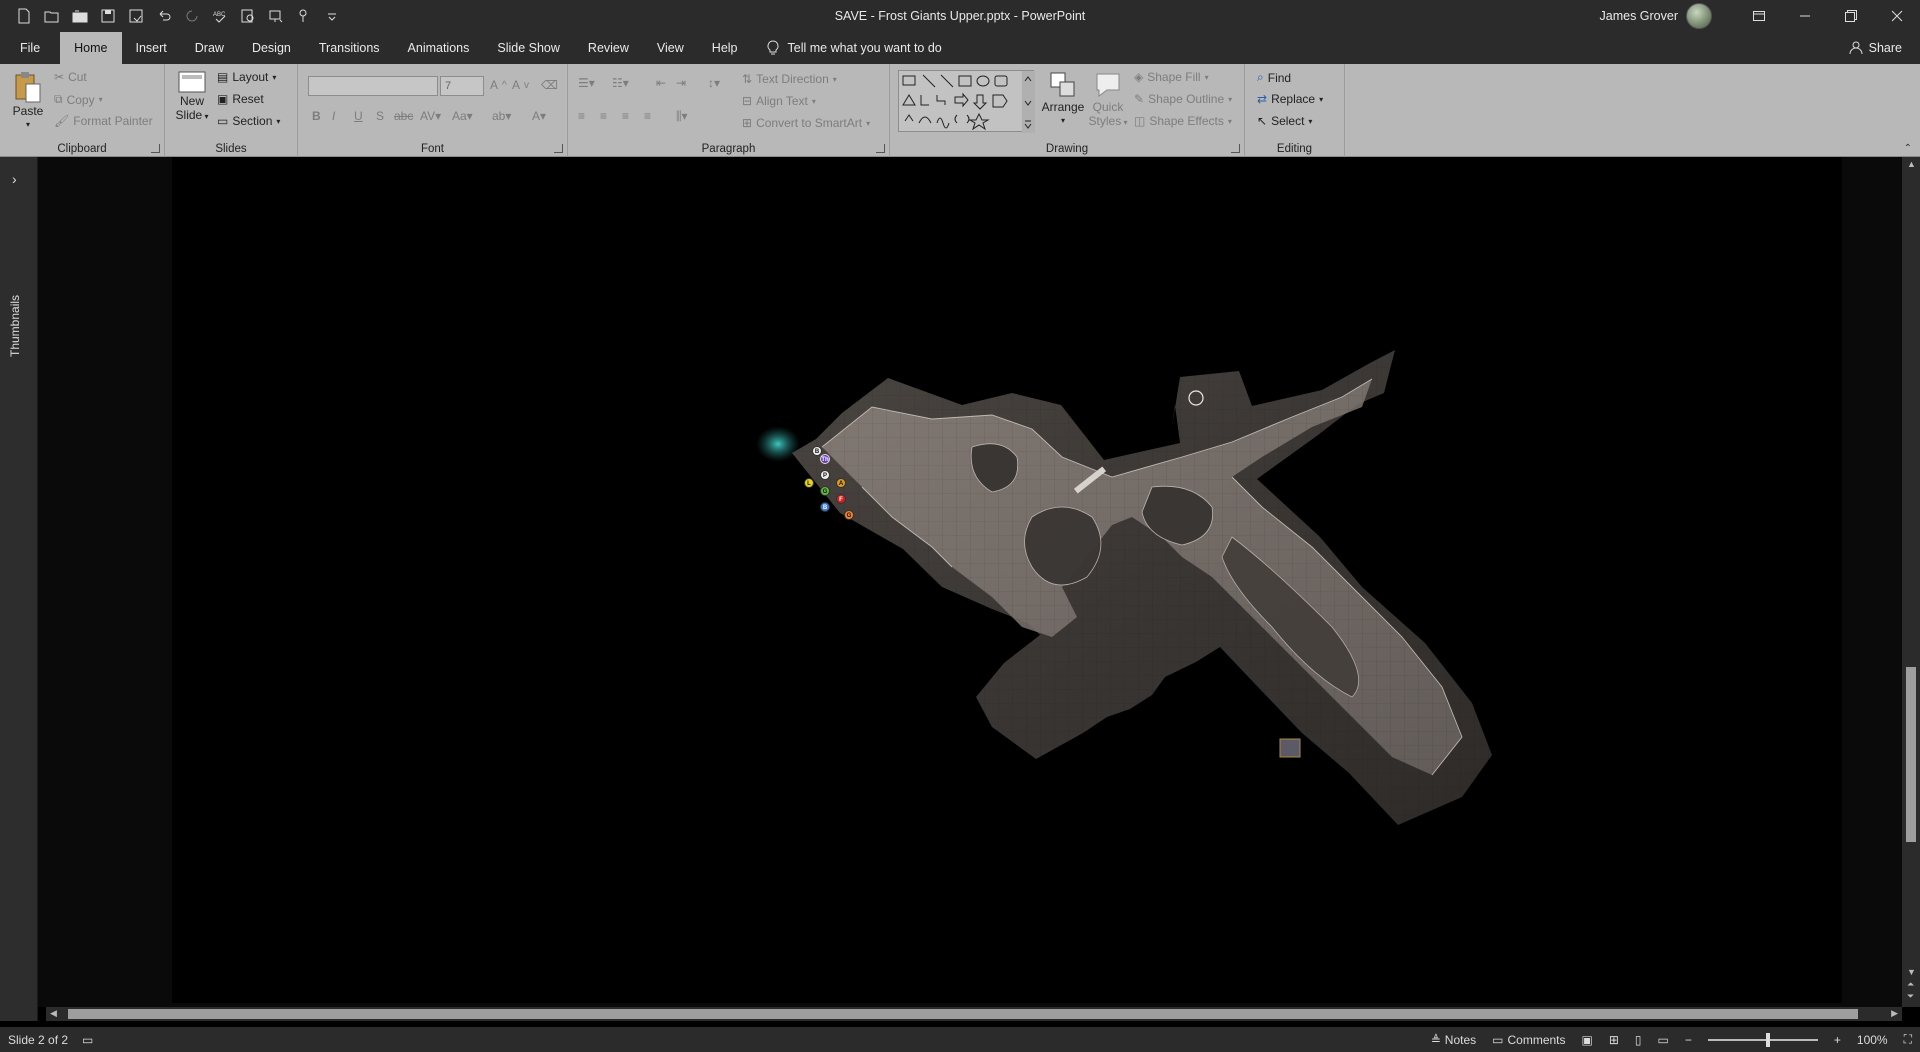 The height and width of the screenshot is (1052, 1920). What do you see at coordinates (349, 48) in the screenshot?
I see `tab-transitions: Transitions` at bounding box center [349, 48].